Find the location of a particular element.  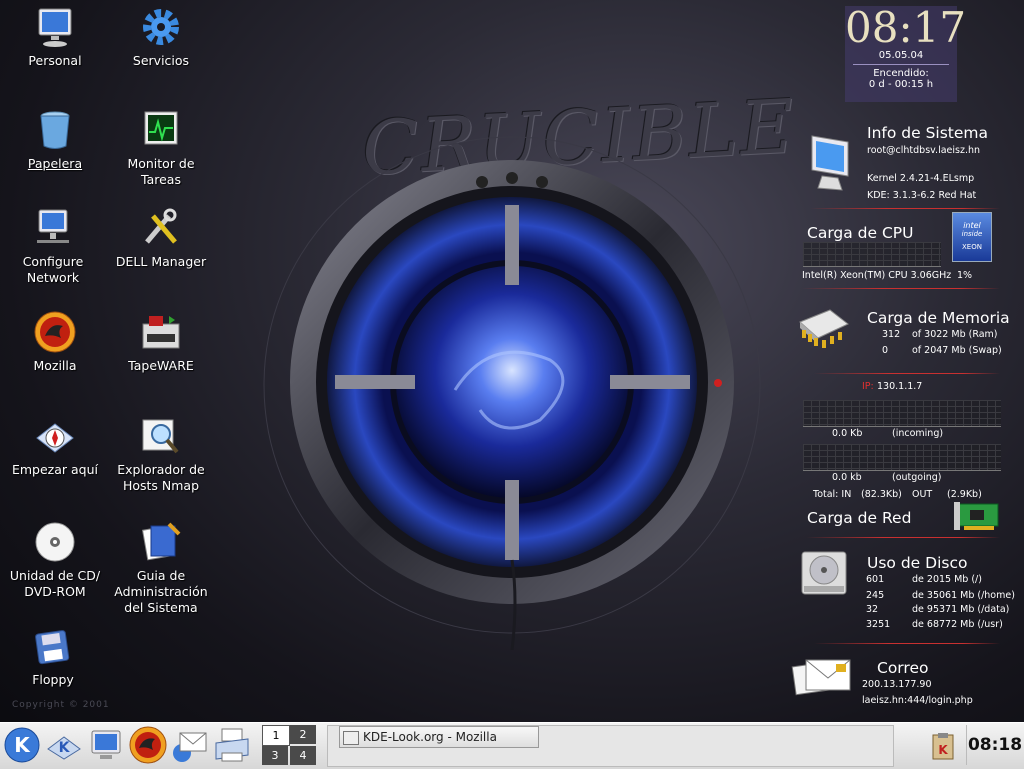

cpu-title: Carga de CPU is located at coordinates (860, 233).